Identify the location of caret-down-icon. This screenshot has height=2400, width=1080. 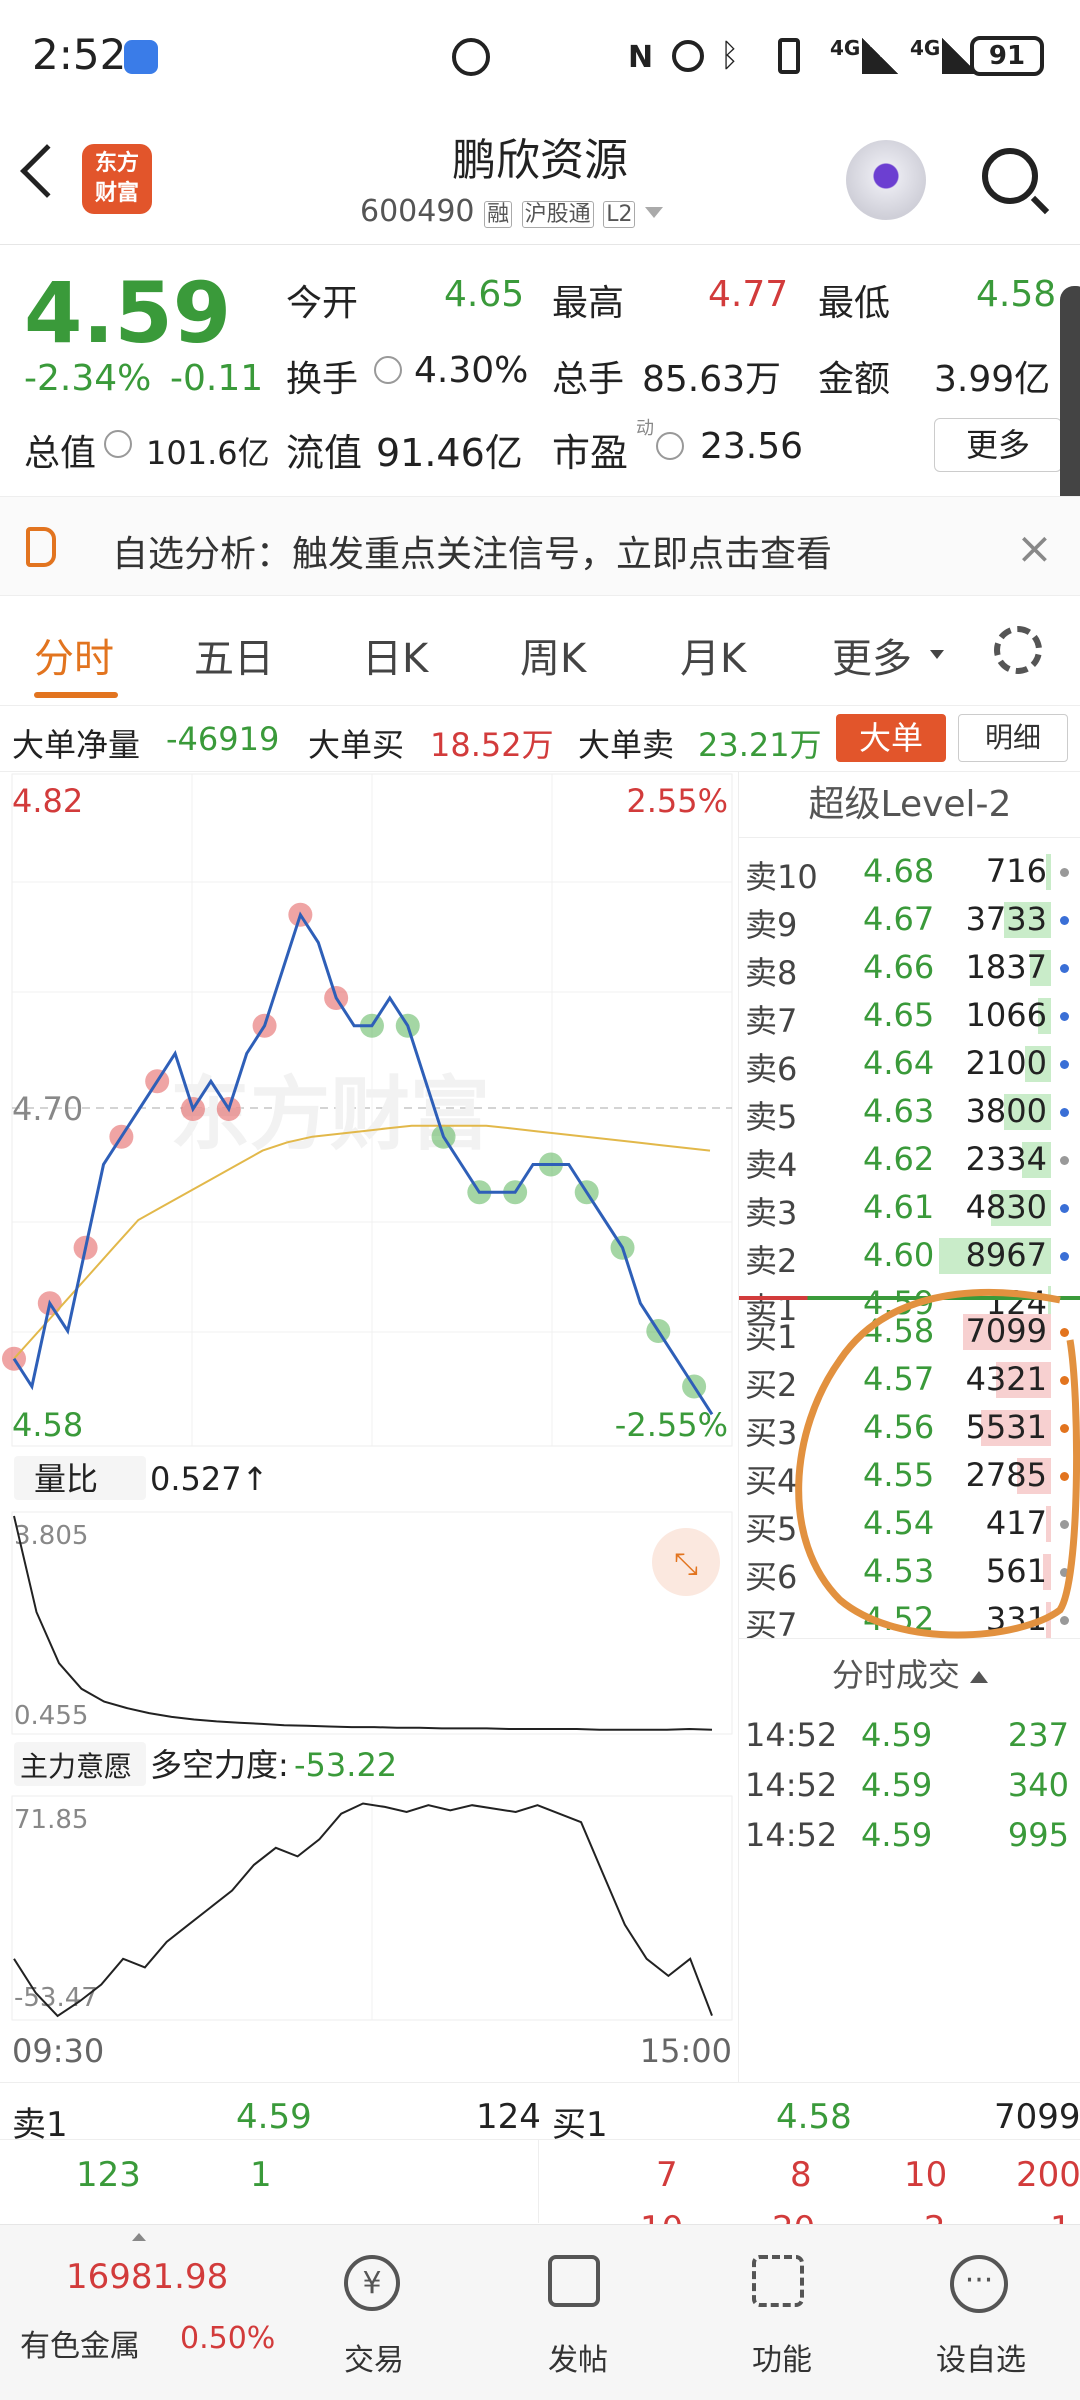
(937, 654).